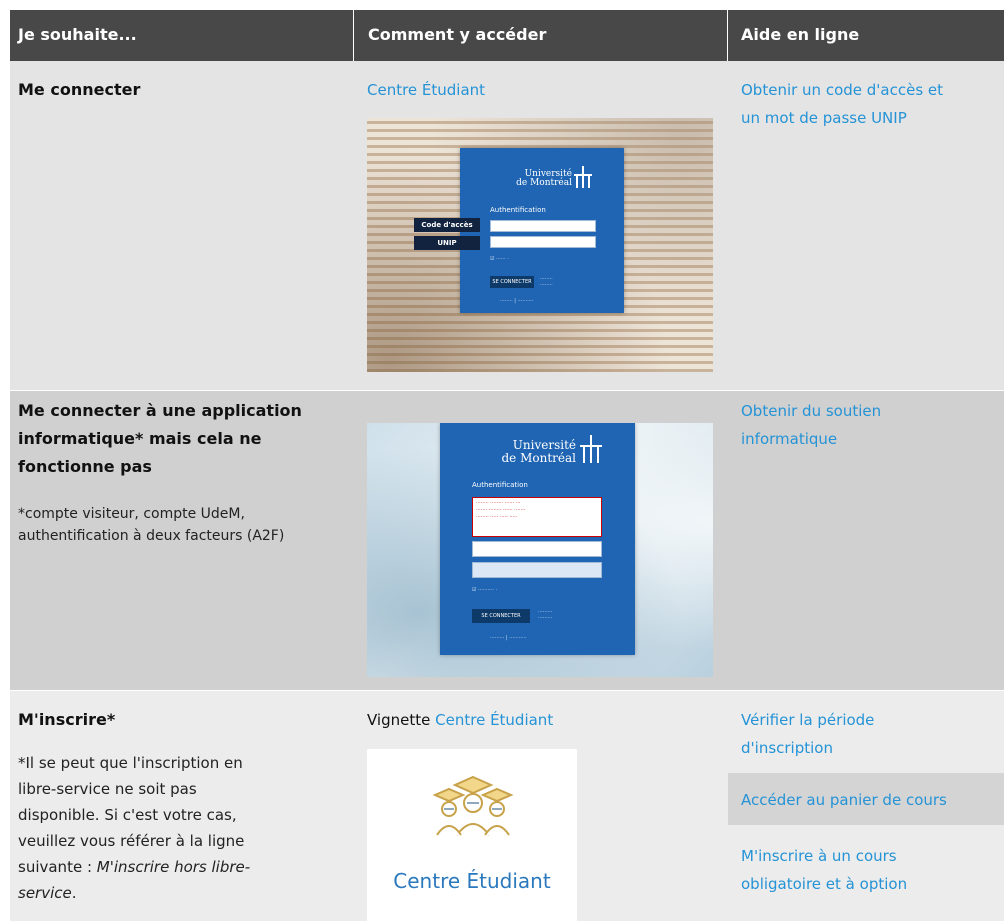 This screenshot has height=921, width=1004. What do you see at coordinates (134, 893) in the screenshot?
I see `row-note-line: service.` at bounding box center [134, 893].